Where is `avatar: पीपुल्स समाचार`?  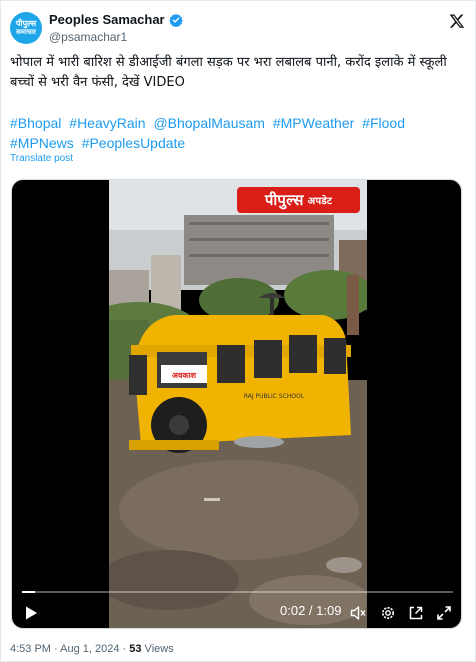 avatar: पीपुल्स समाचार is located at coordinates (26, 28).